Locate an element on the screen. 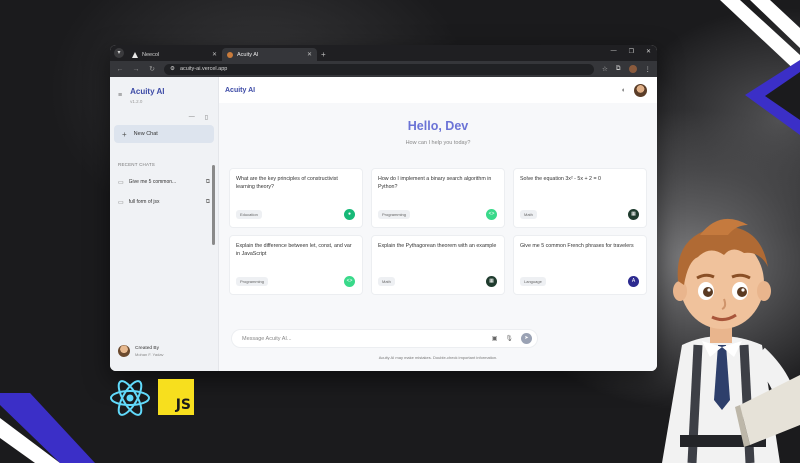  message-input is located at coordinates (363, 338).